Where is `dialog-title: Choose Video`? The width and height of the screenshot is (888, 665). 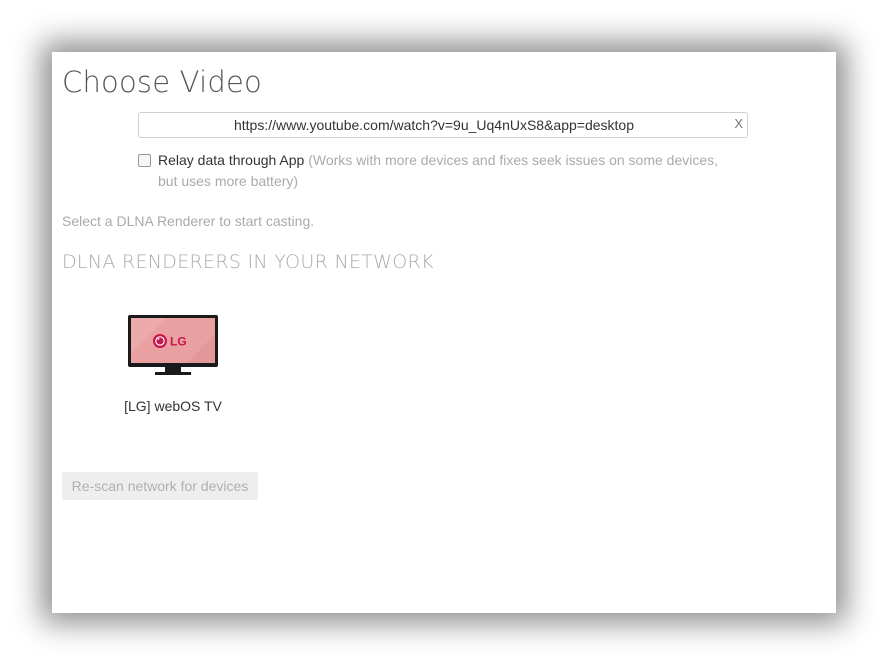
dialog-title: Choose Video is located at coordinates (162, 82).